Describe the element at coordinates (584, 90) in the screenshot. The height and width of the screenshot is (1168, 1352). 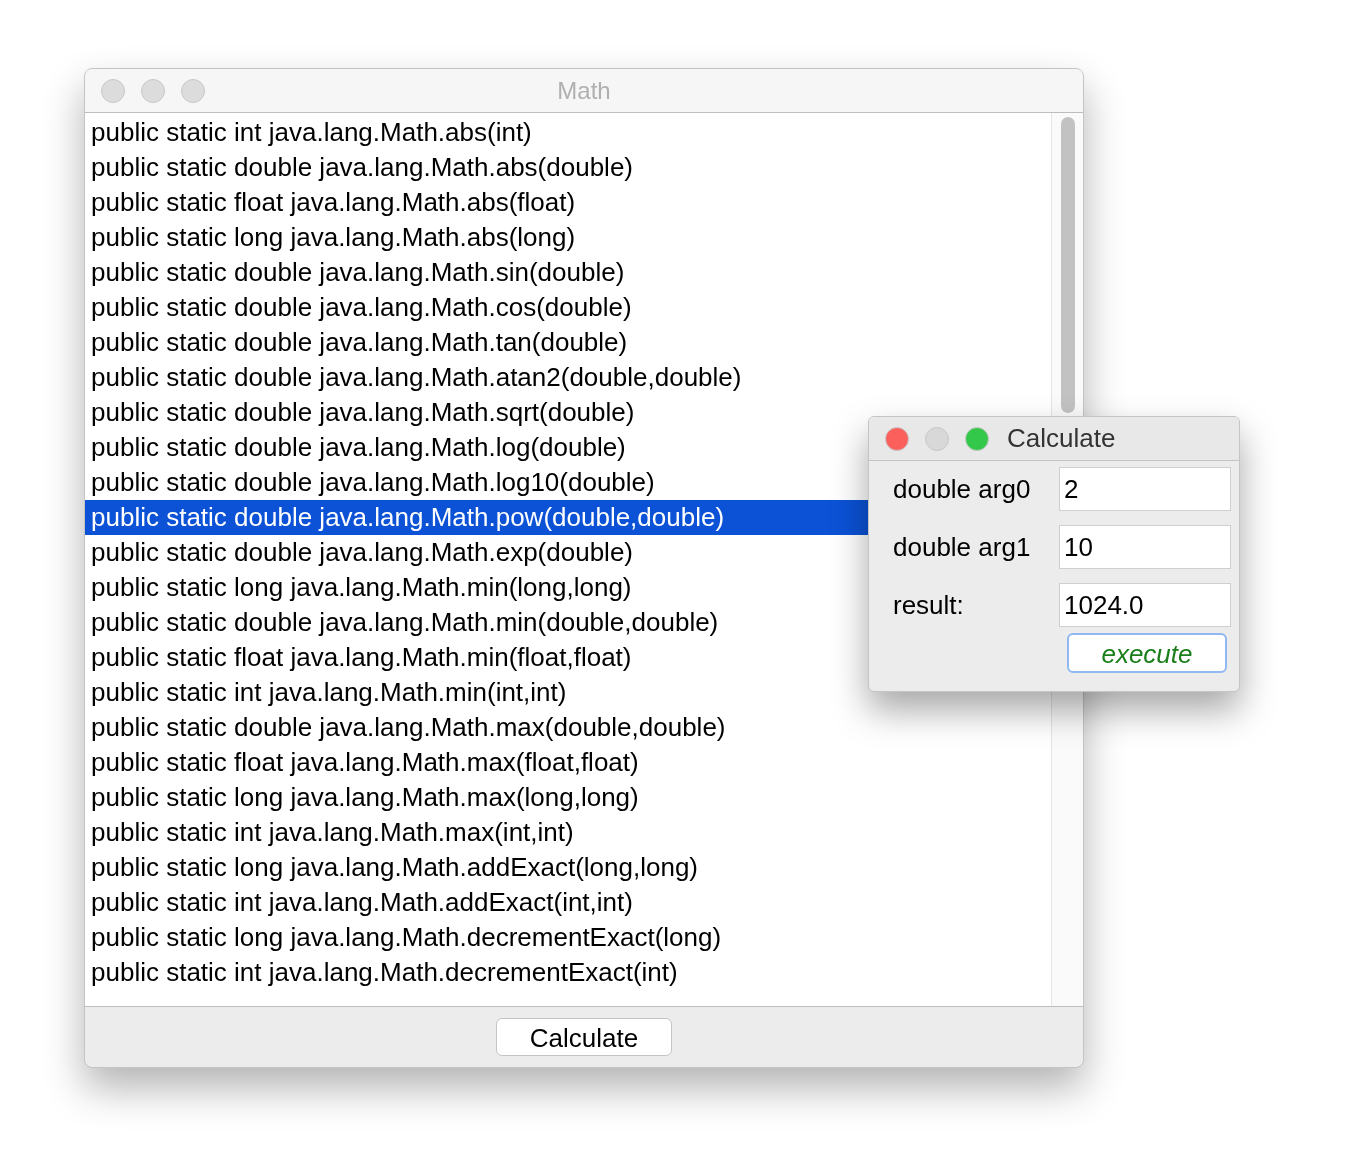
I see `window-title: Math` at that location.